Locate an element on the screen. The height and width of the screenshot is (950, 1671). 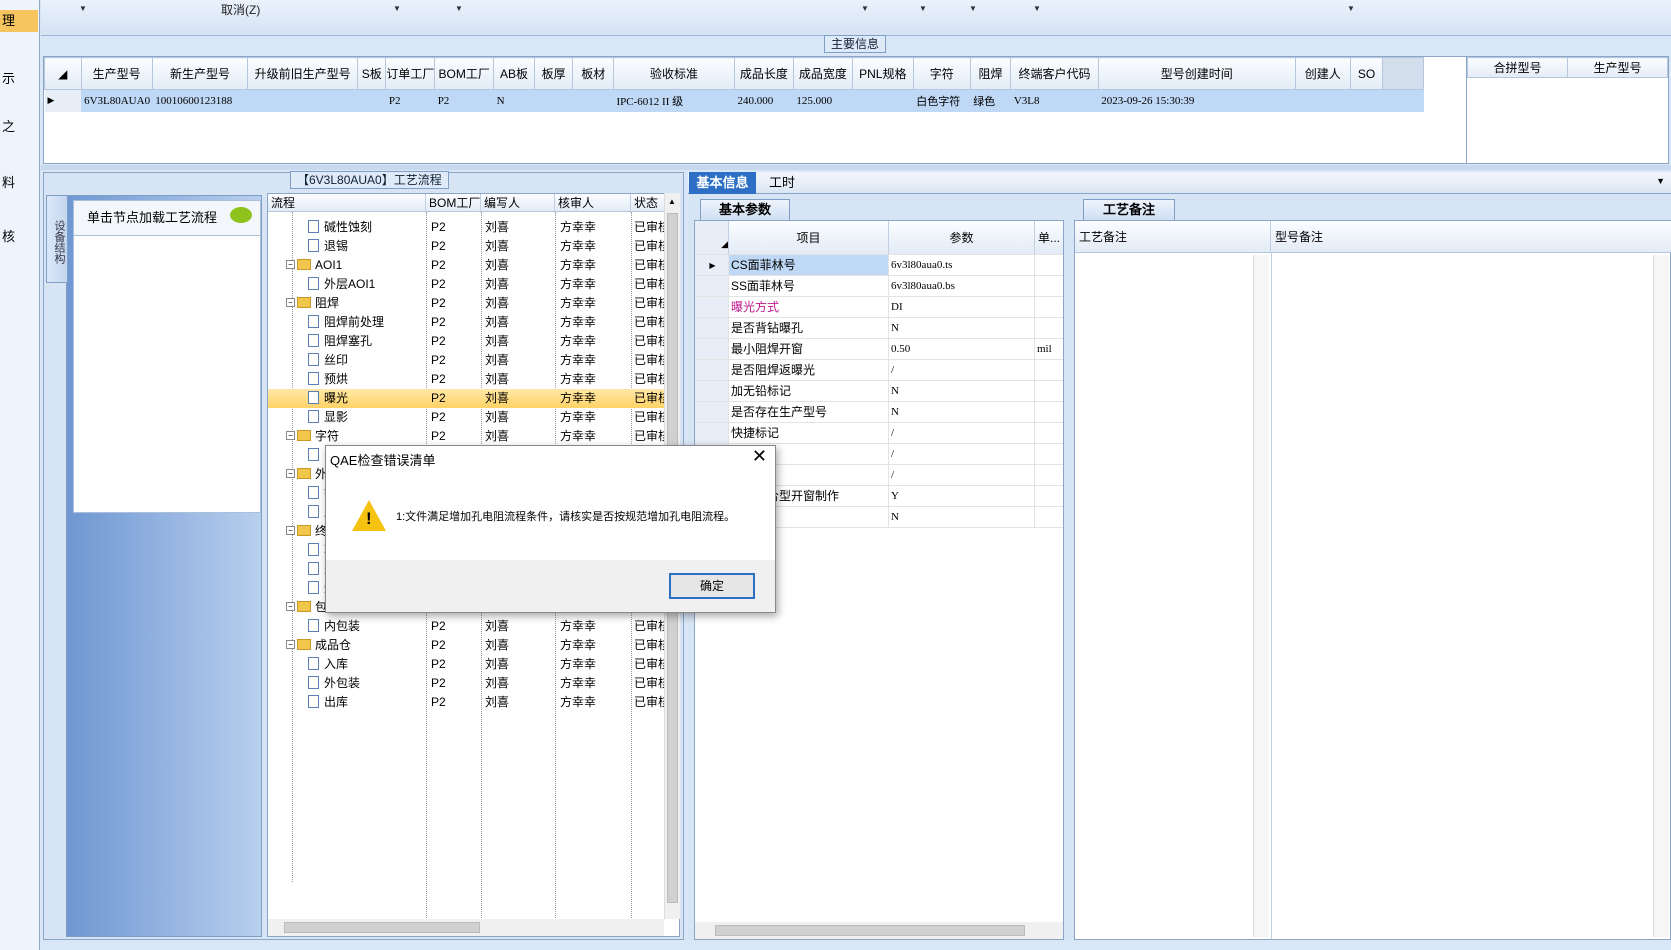
tree-row: − 阻焊 P2 刘喜 方幸幸 已审核 is located at coordinates (466, 303).